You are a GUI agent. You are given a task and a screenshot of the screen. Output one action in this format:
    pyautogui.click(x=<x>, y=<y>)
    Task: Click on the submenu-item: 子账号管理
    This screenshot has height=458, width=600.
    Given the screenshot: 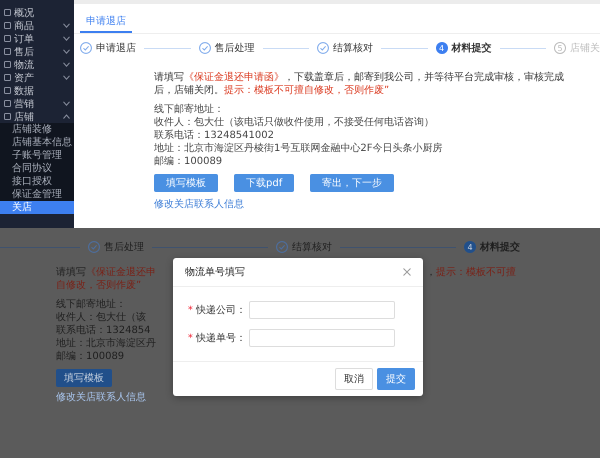 What is the action you would take?
    pyautogui.click(x=37, y=155)
    